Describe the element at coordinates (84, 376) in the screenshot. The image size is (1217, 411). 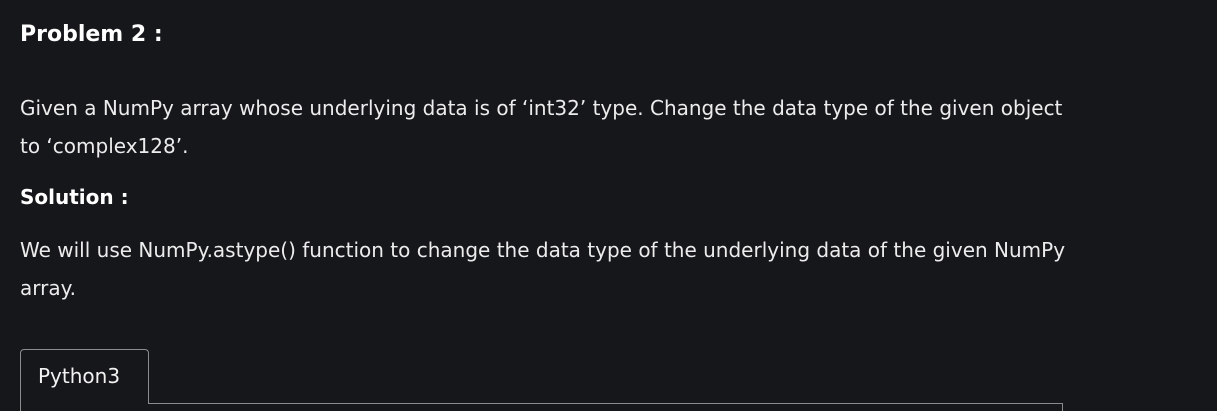
I see `tab-python3: Python3` at that location.